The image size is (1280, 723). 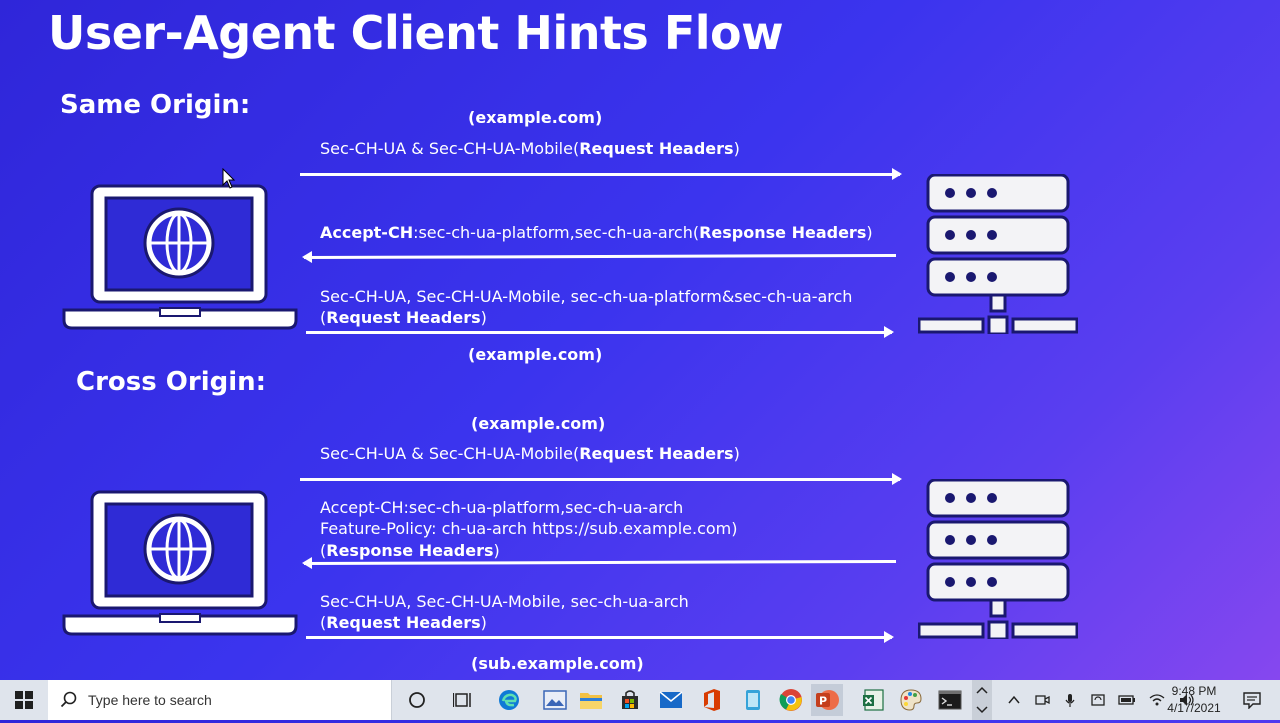 I want to click on svg-text: P, so click(x=823, y=701).